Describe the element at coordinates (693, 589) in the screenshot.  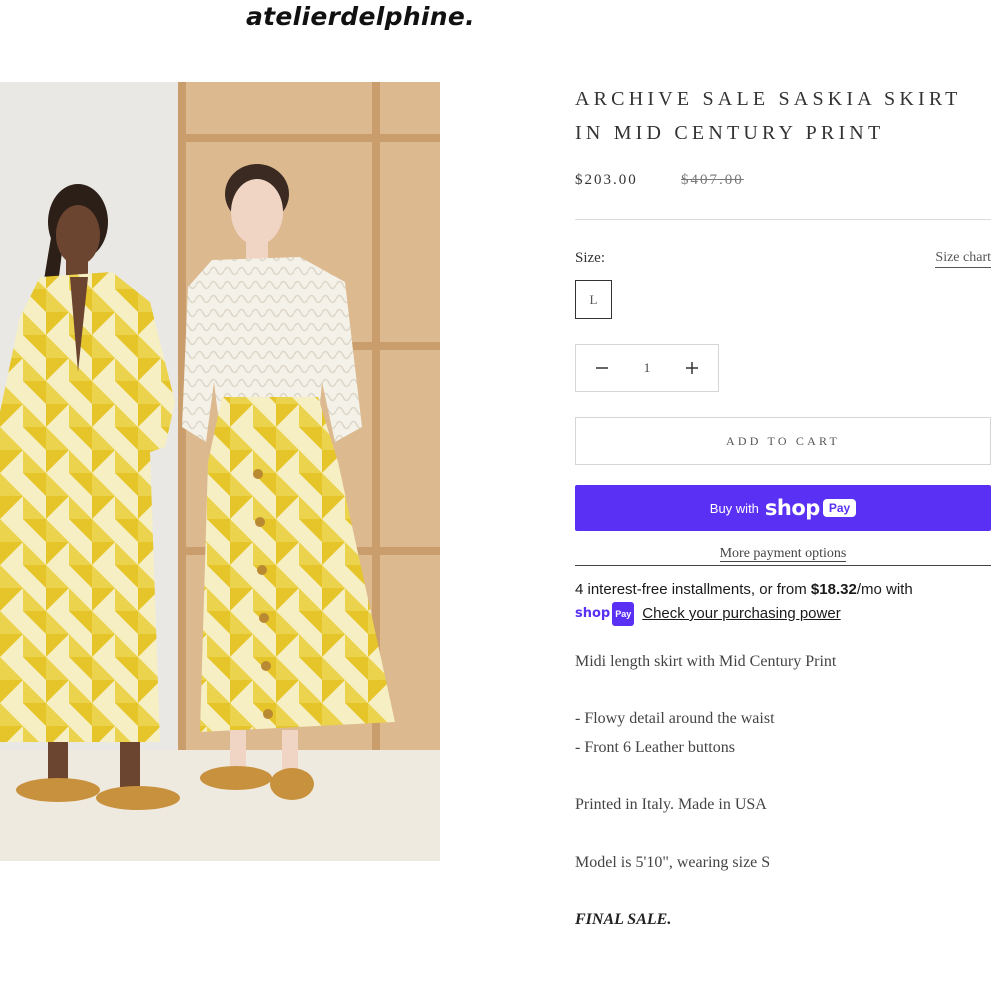
I see `installments-prefix: 4 interest-free installments, or from` at that location.